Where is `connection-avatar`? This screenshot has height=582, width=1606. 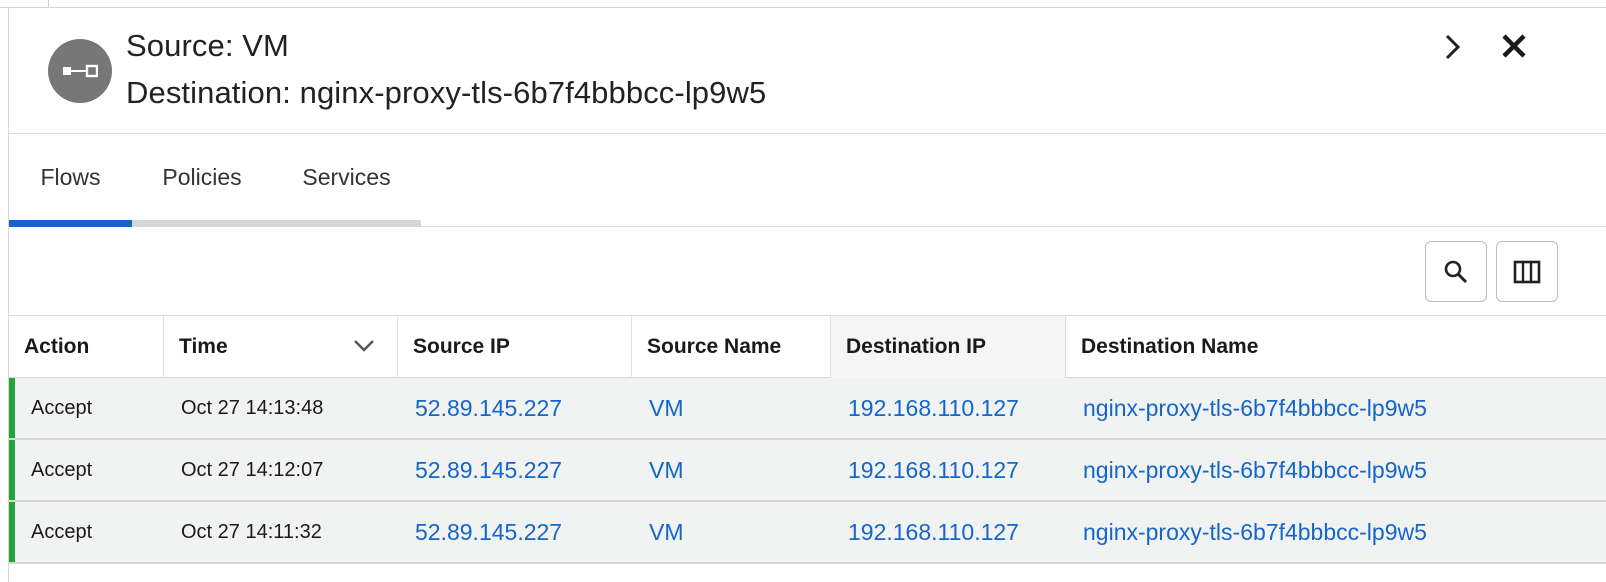
connection-avatar is located at coordinates (80, 71).